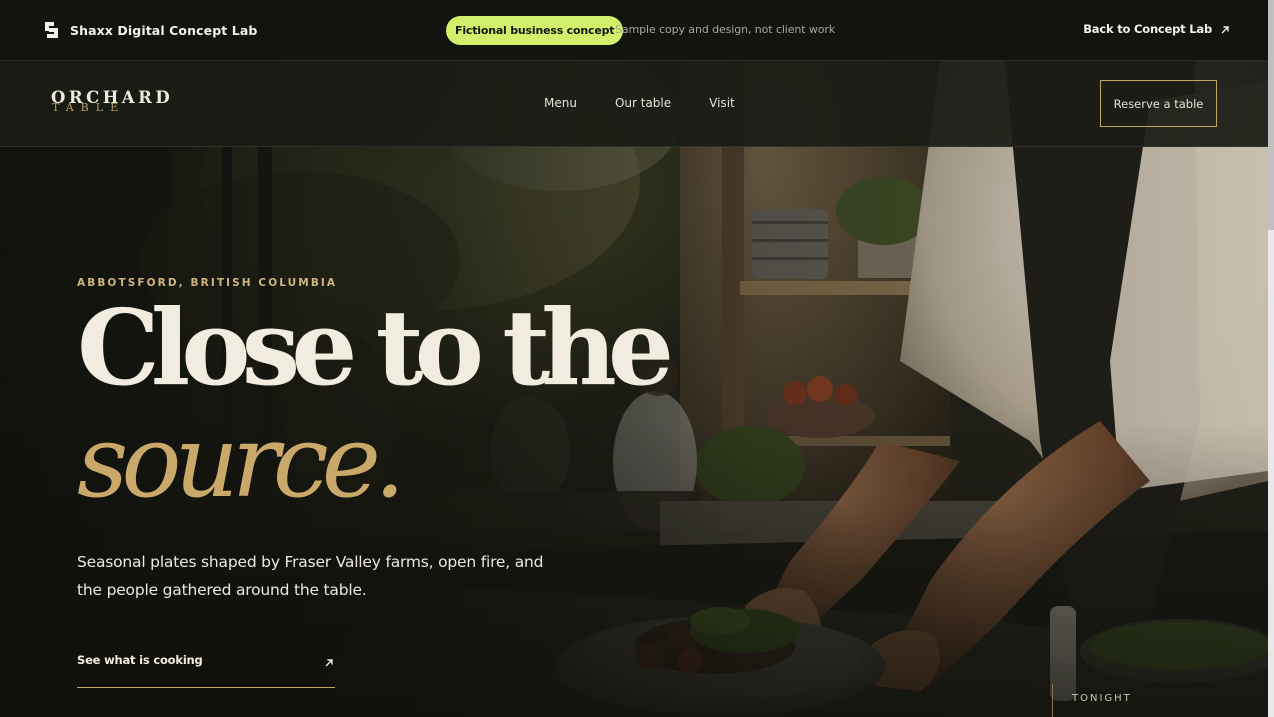 Image resolution: width=1274 pixels, height=717 pixels. Describe the element at coordinates (1102, 698) in the screenshot. I see `tonight-label: TONIGHT` at that location.